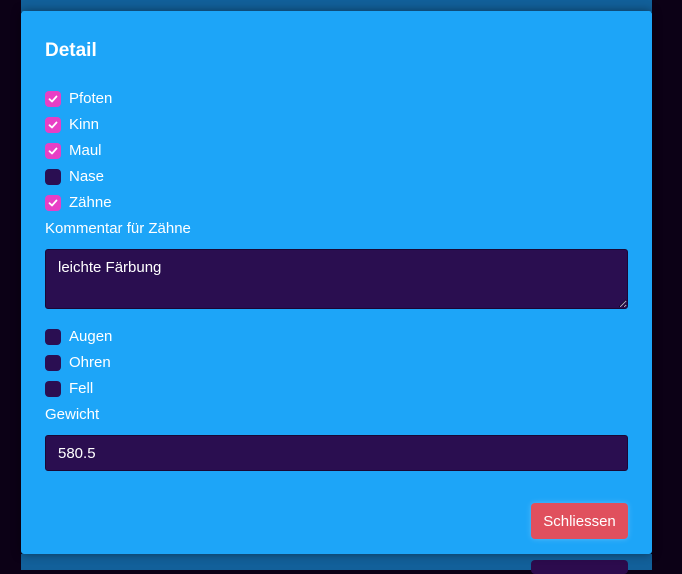 The height and width of the screenshot is (574, 682). I want to click on checkbox-augen-box, so click(53, 337).